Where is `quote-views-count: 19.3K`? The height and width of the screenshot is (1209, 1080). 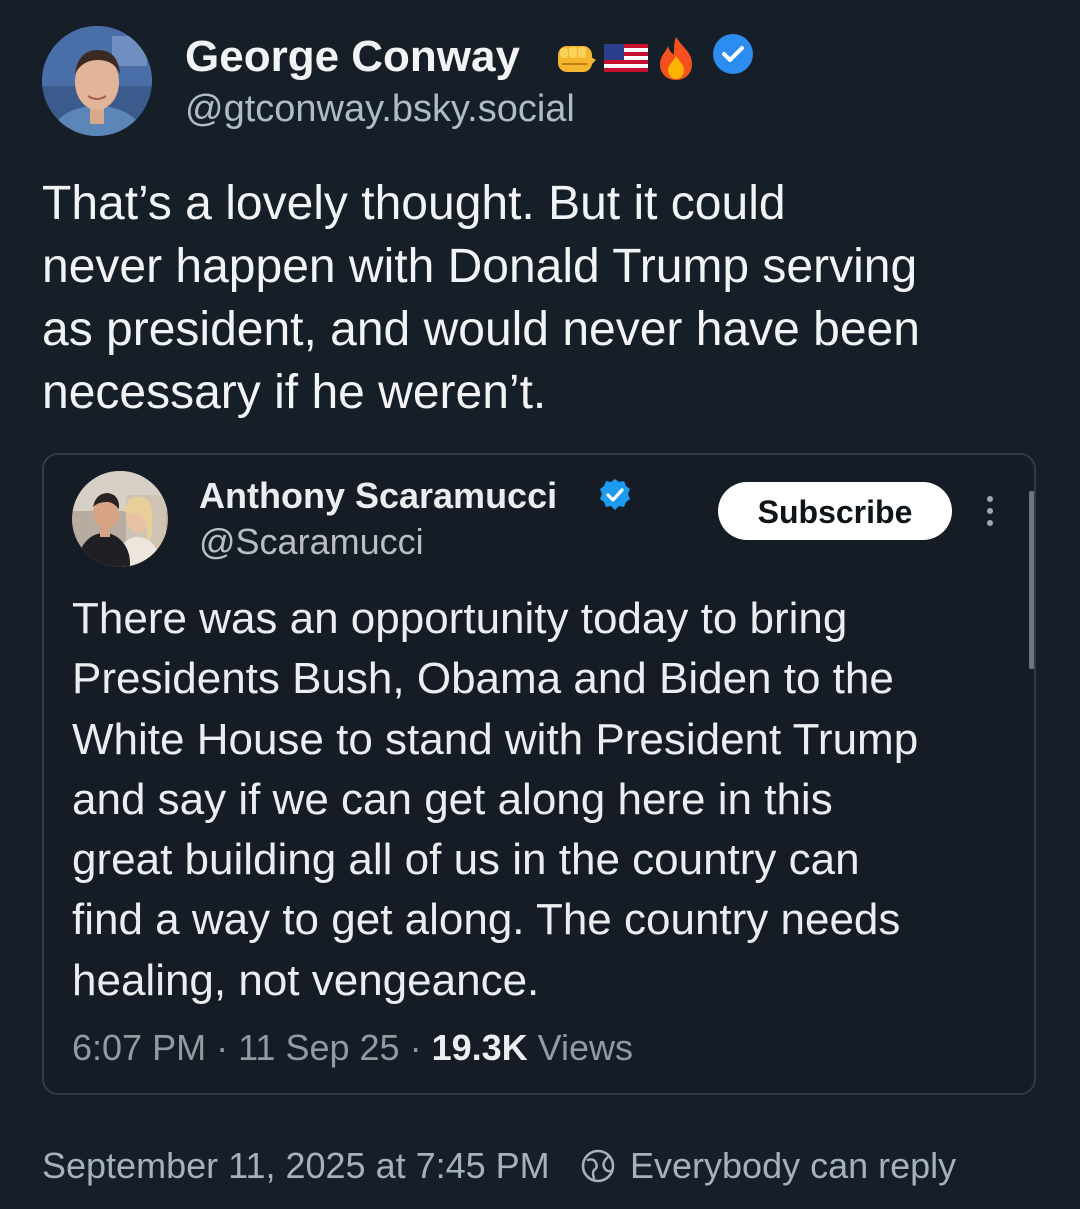 quote-views-count: 19.3K is located at coordinates (479, 1047).